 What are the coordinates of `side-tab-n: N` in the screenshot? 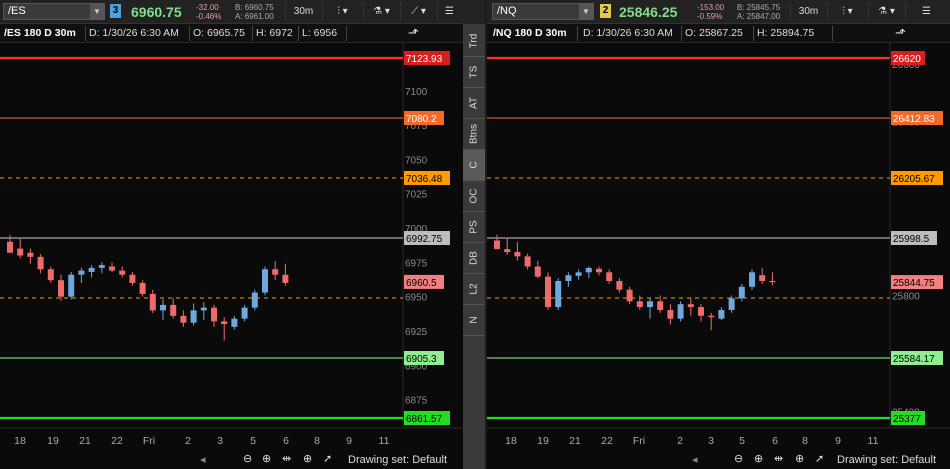 It's located at (474, 320).